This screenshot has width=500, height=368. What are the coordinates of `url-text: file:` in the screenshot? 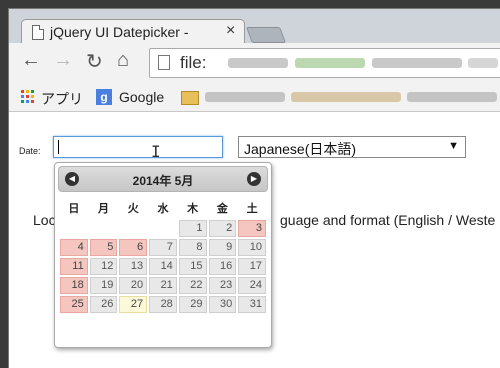 It's located at (193, 62).